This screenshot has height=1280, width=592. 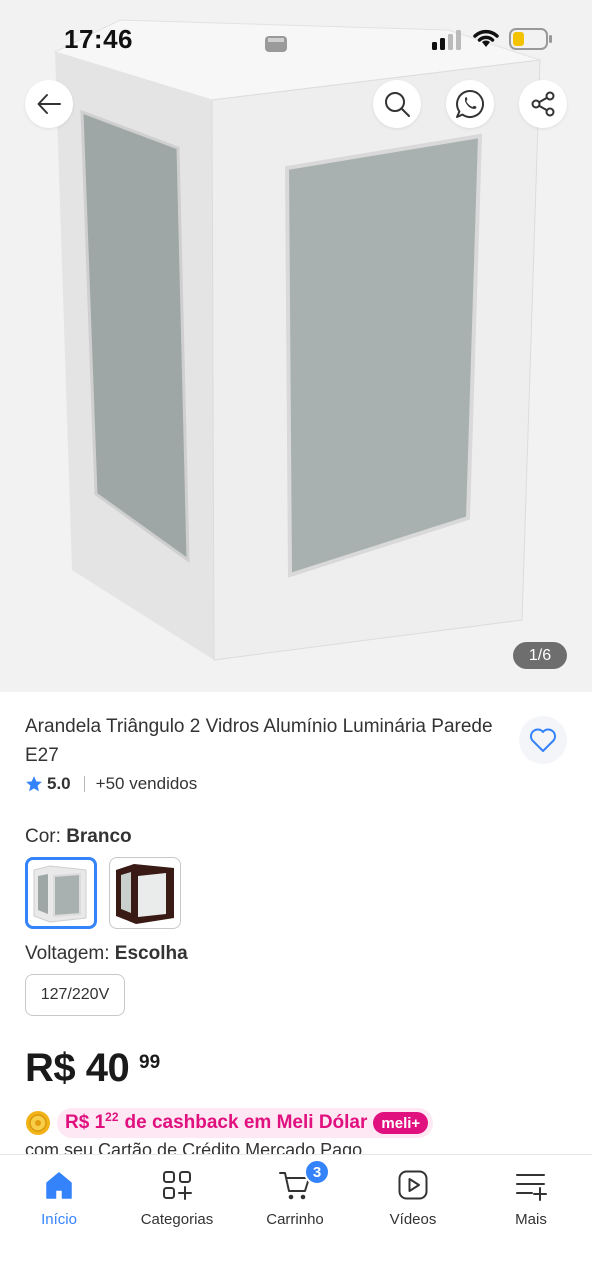 What do you see at coordinates (112, 1117) in the screenshot?
I see `cashback-cents: 22` at bounding box center [112, 1117].